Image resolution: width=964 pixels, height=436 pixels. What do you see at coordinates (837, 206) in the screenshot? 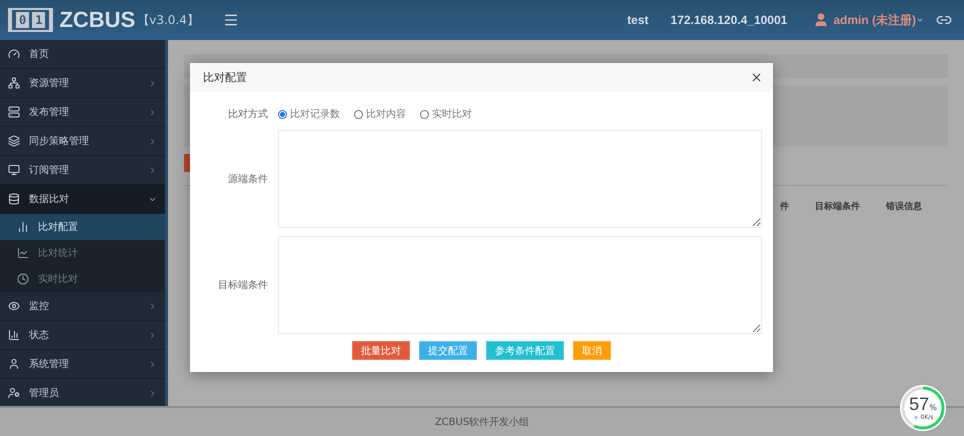
I see `column-header: 目标端条件` at bounding box center [837, 206].